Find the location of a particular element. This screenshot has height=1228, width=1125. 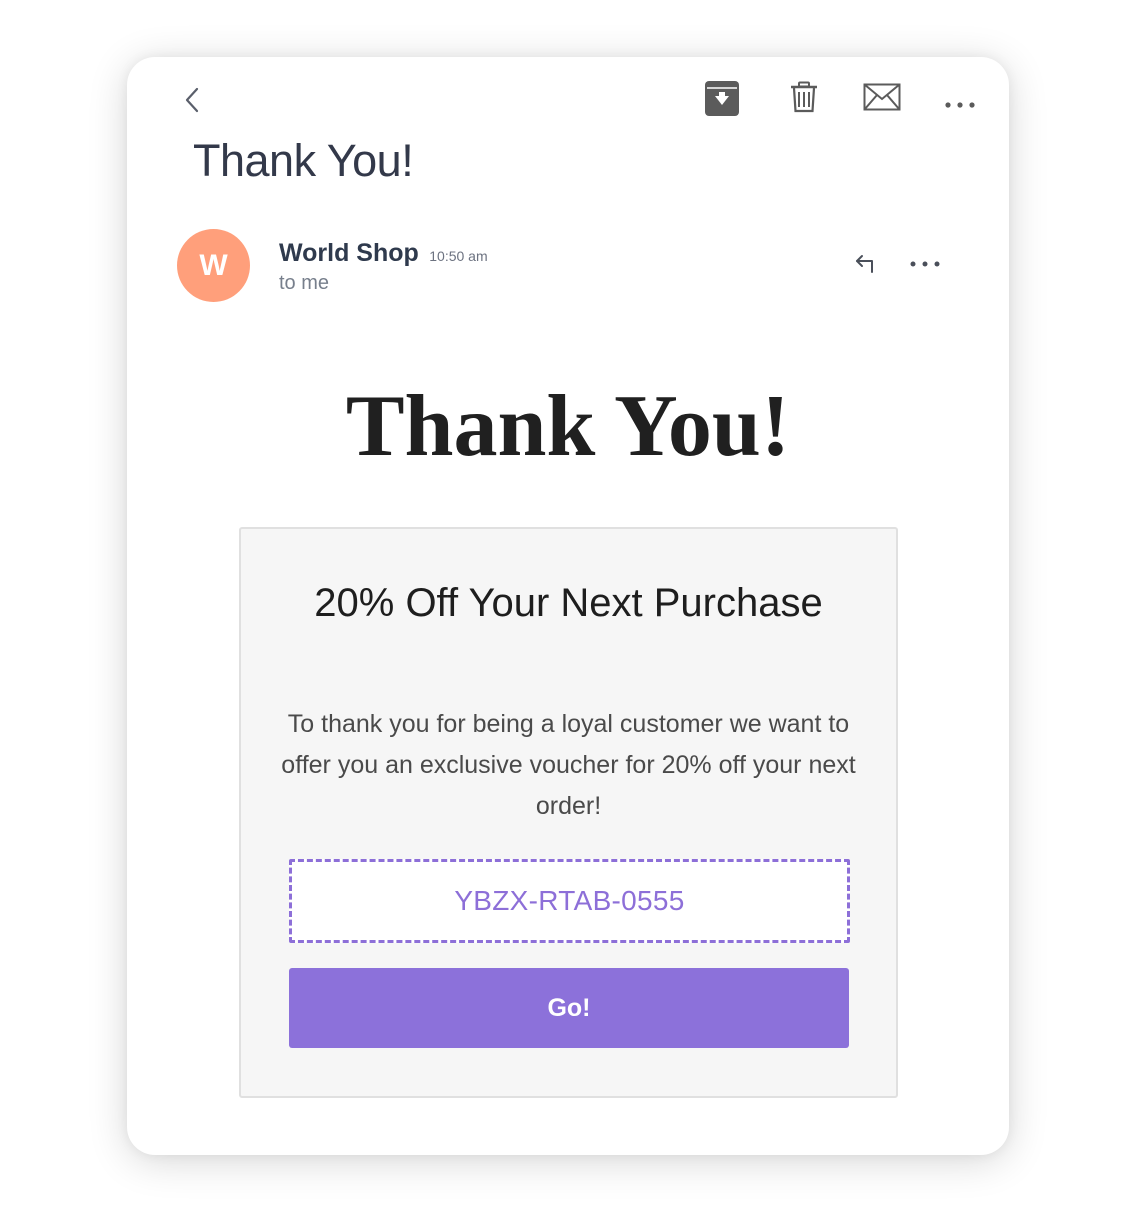

voucher-code: YBZX-RTAB-0555 is located at coordinates (569, 901).